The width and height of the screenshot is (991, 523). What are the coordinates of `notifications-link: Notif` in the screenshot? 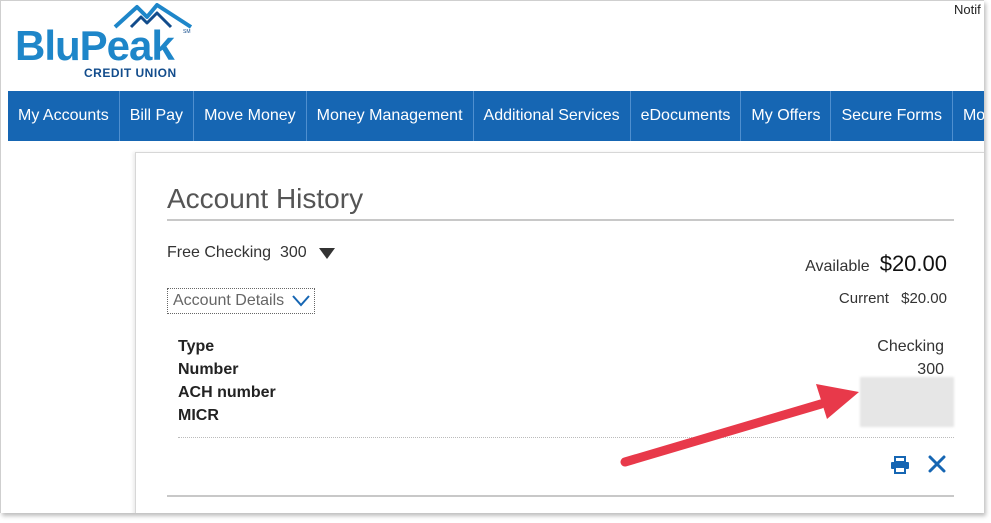 It's located at (967, 9).